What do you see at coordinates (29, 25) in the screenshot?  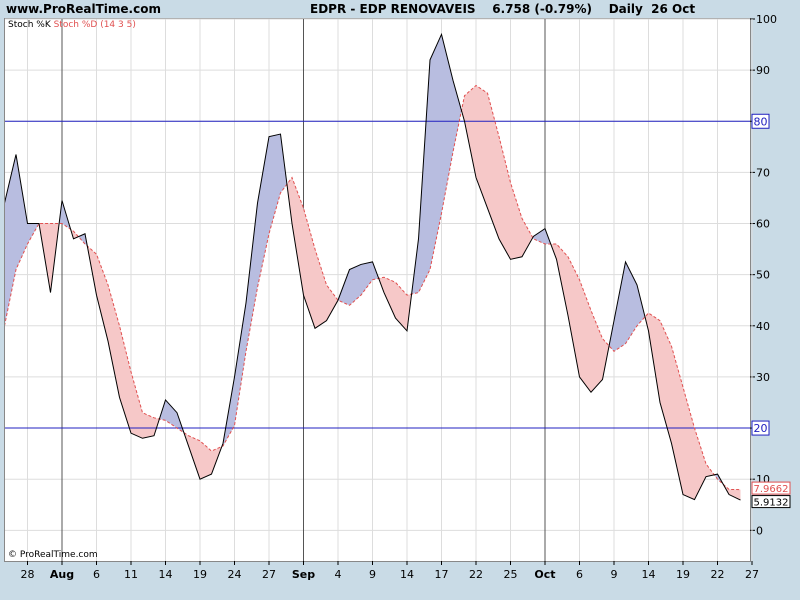 I see `legend-k-label: Stoch %K` at bounding box center [29, 25].